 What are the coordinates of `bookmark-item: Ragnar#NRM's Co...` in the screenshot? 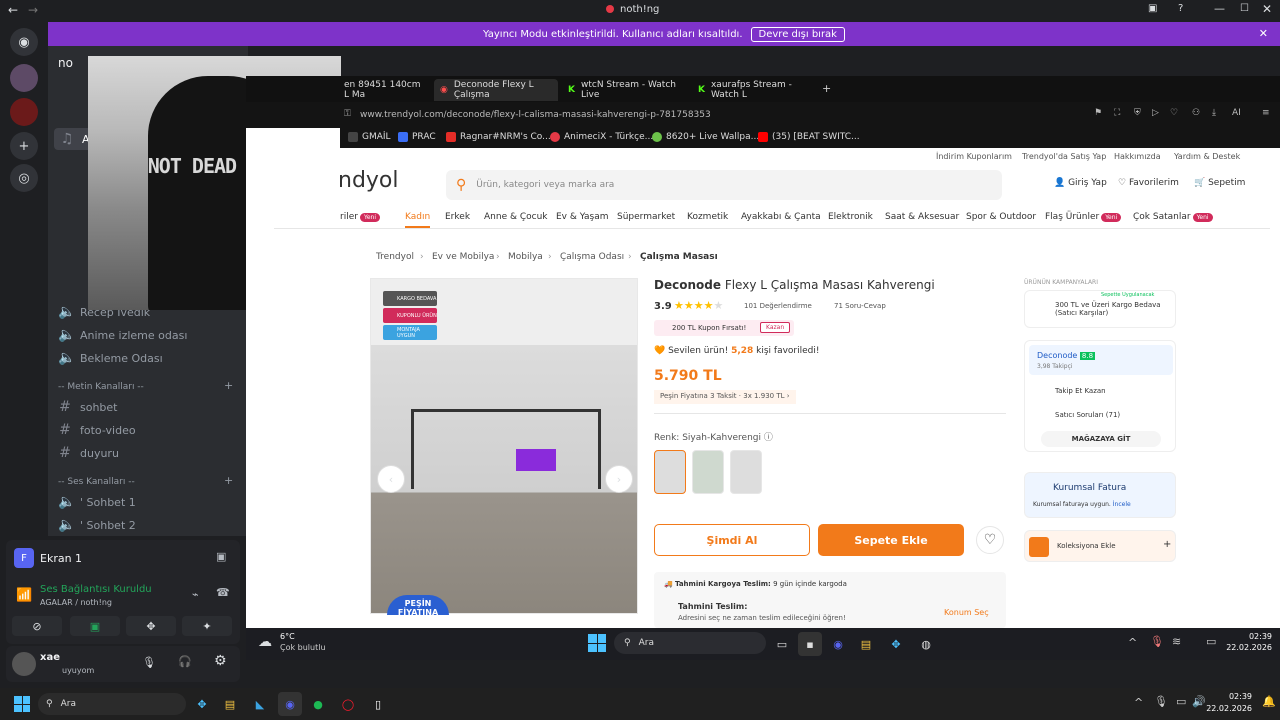 It's located at (498, 137).